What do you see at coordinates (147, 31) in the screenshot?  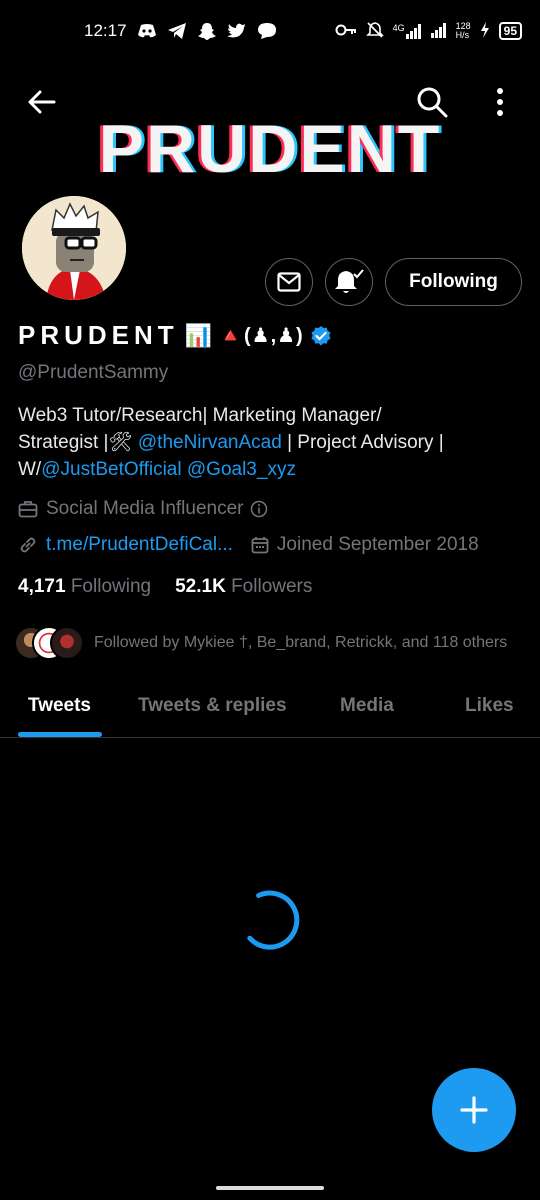 I see `discord-icon` at bounding box center [147, 31].